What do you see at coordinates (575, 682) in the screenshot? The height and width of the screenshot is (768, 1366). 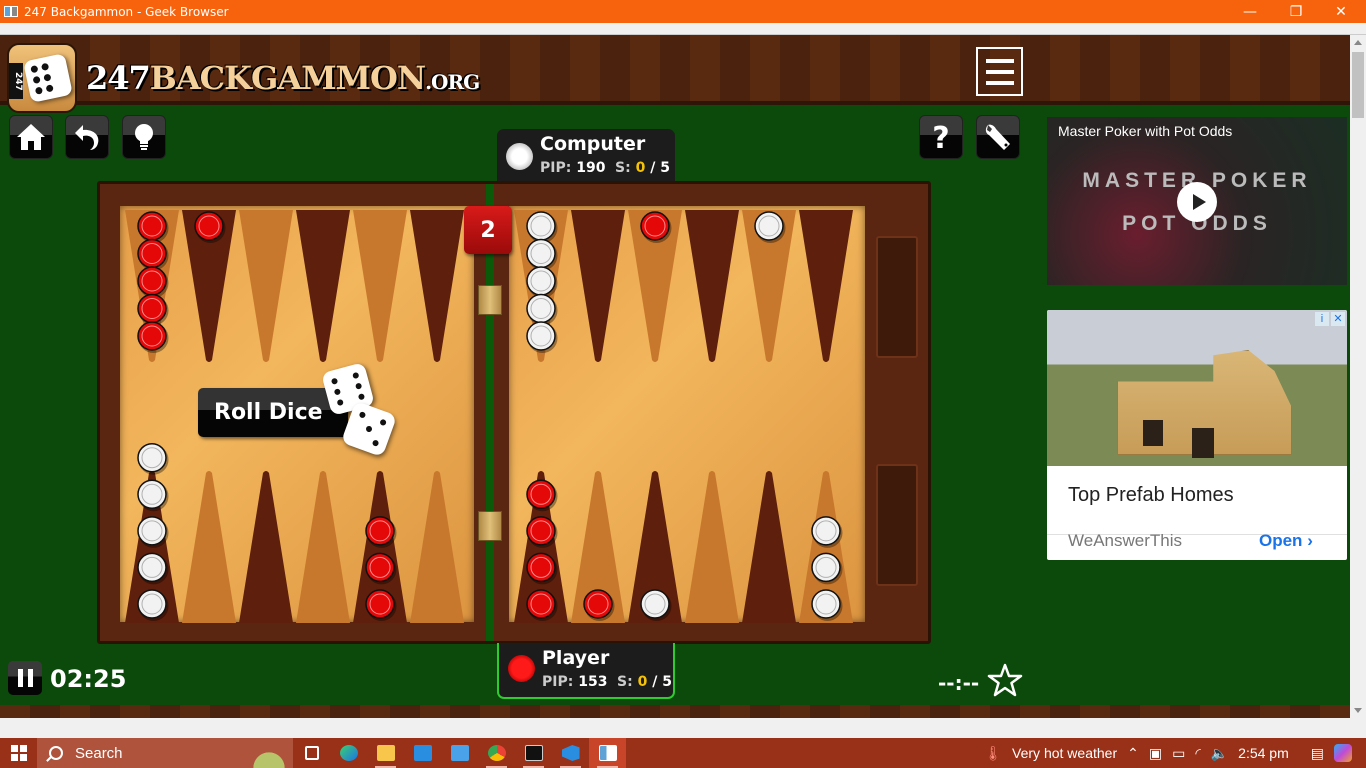 I see `player-pip: PIP: 153` at bounding box center [575, 682].